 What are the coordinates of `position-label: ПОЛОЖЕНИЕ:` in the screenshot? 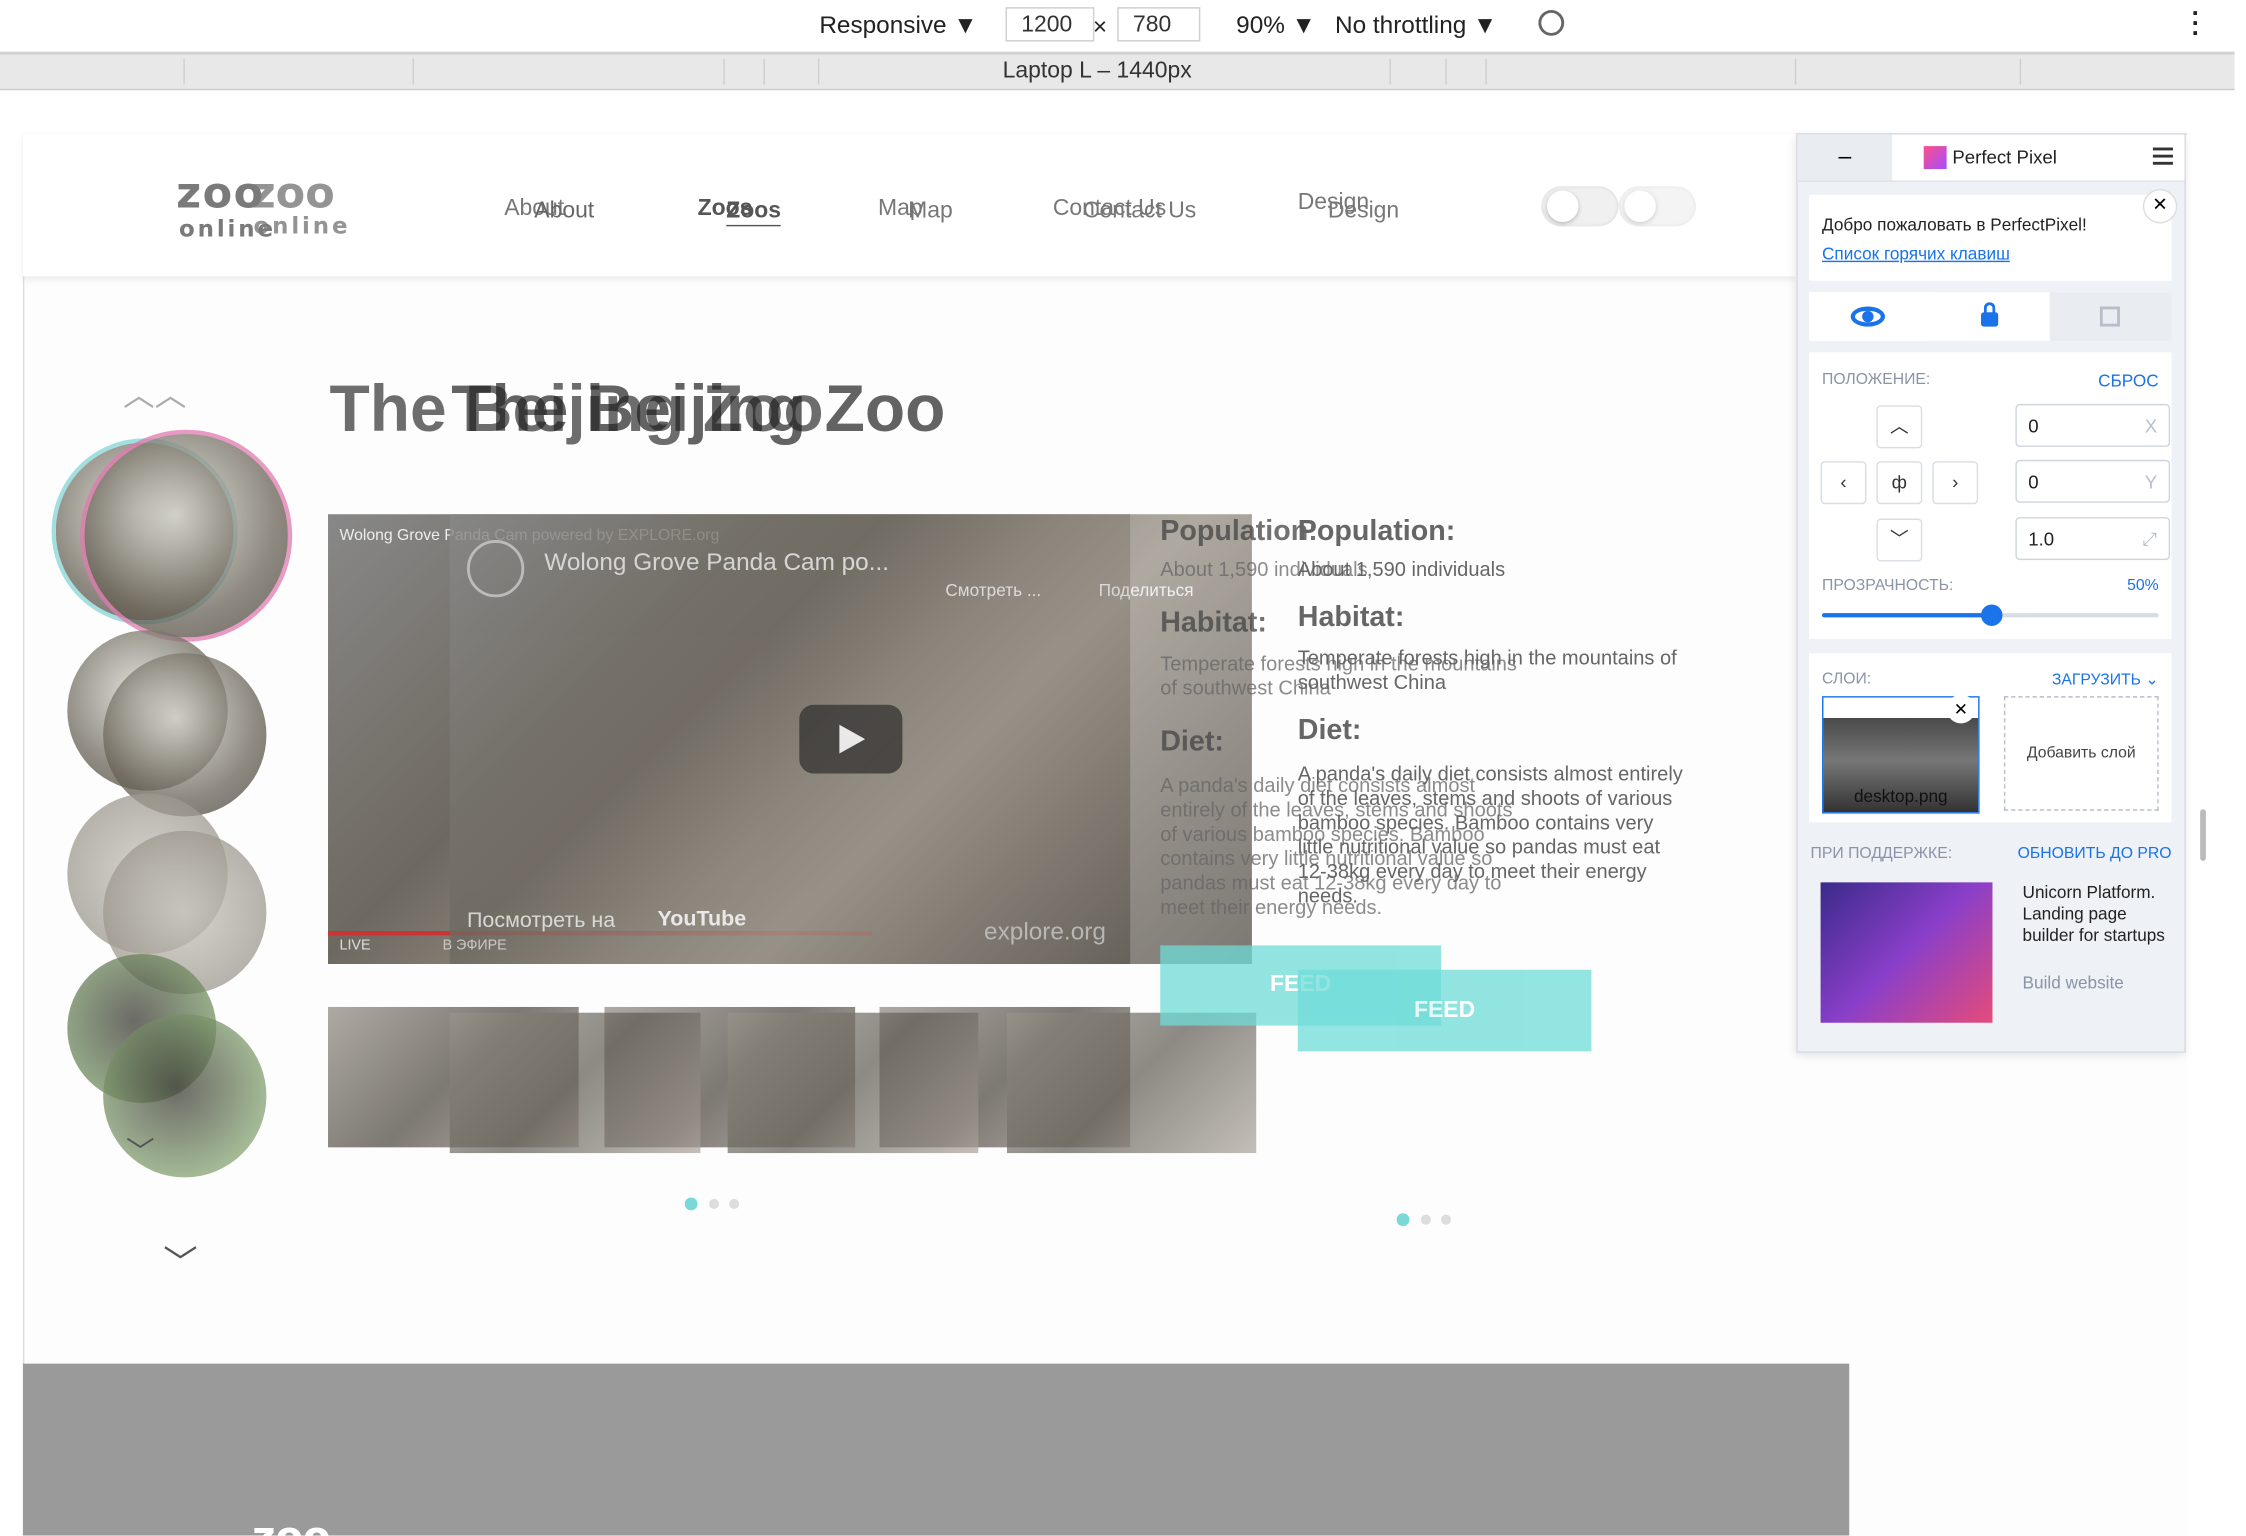 It's located at (1876, 379).